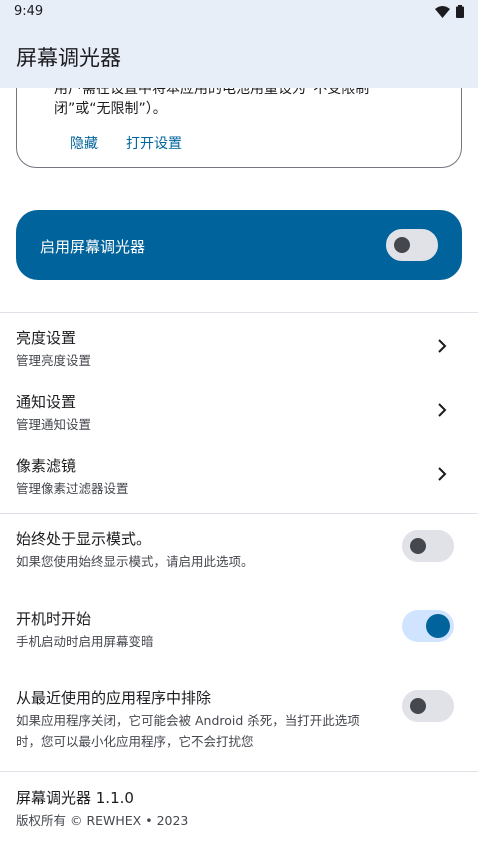  What do you see at coordinates (29, 11) in the screenshot?
I see `status-time-text: 9:49` at bounding box center [29, 11].